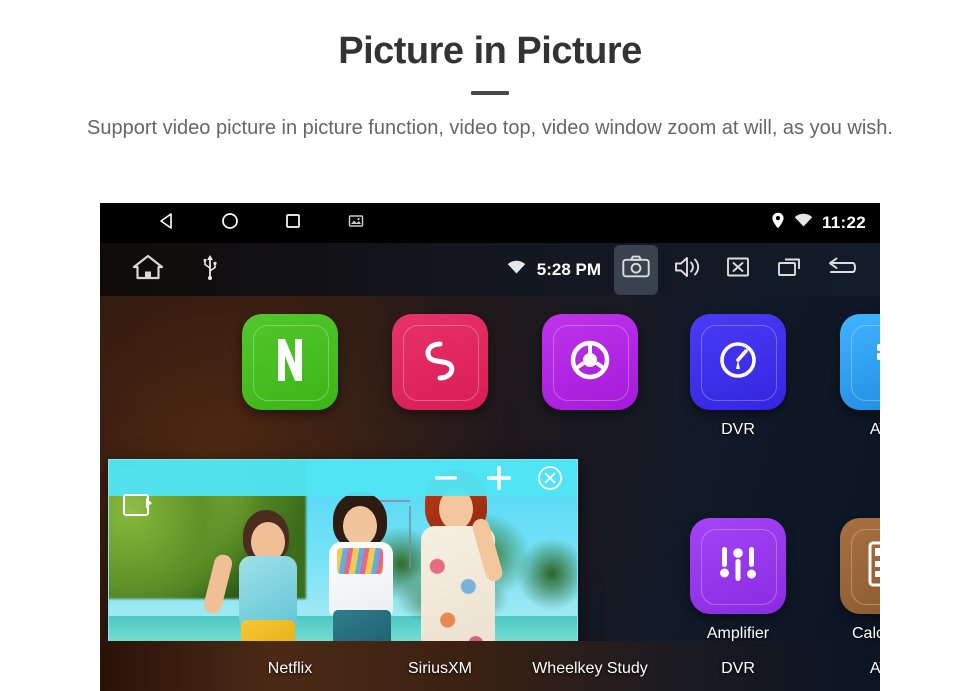 This screenshot has width=980, height=691. I want to click on amplifier-icon, so click(738, 566).